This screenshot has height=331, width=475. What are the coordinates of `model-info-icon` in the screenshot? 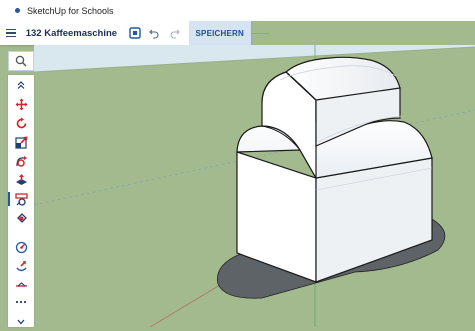 It's located at (135, 33).